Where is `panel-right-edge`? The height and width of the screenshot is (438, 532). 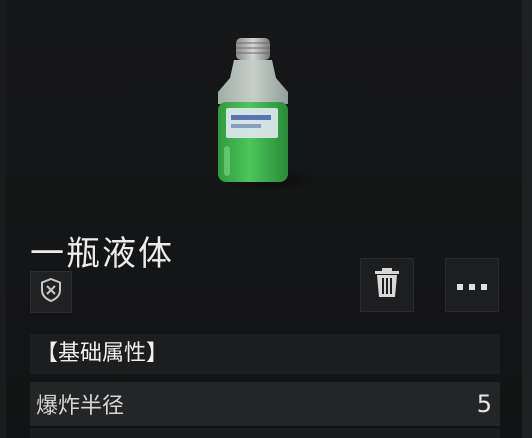
panel-right-edge is located at coordinates (527, 219).